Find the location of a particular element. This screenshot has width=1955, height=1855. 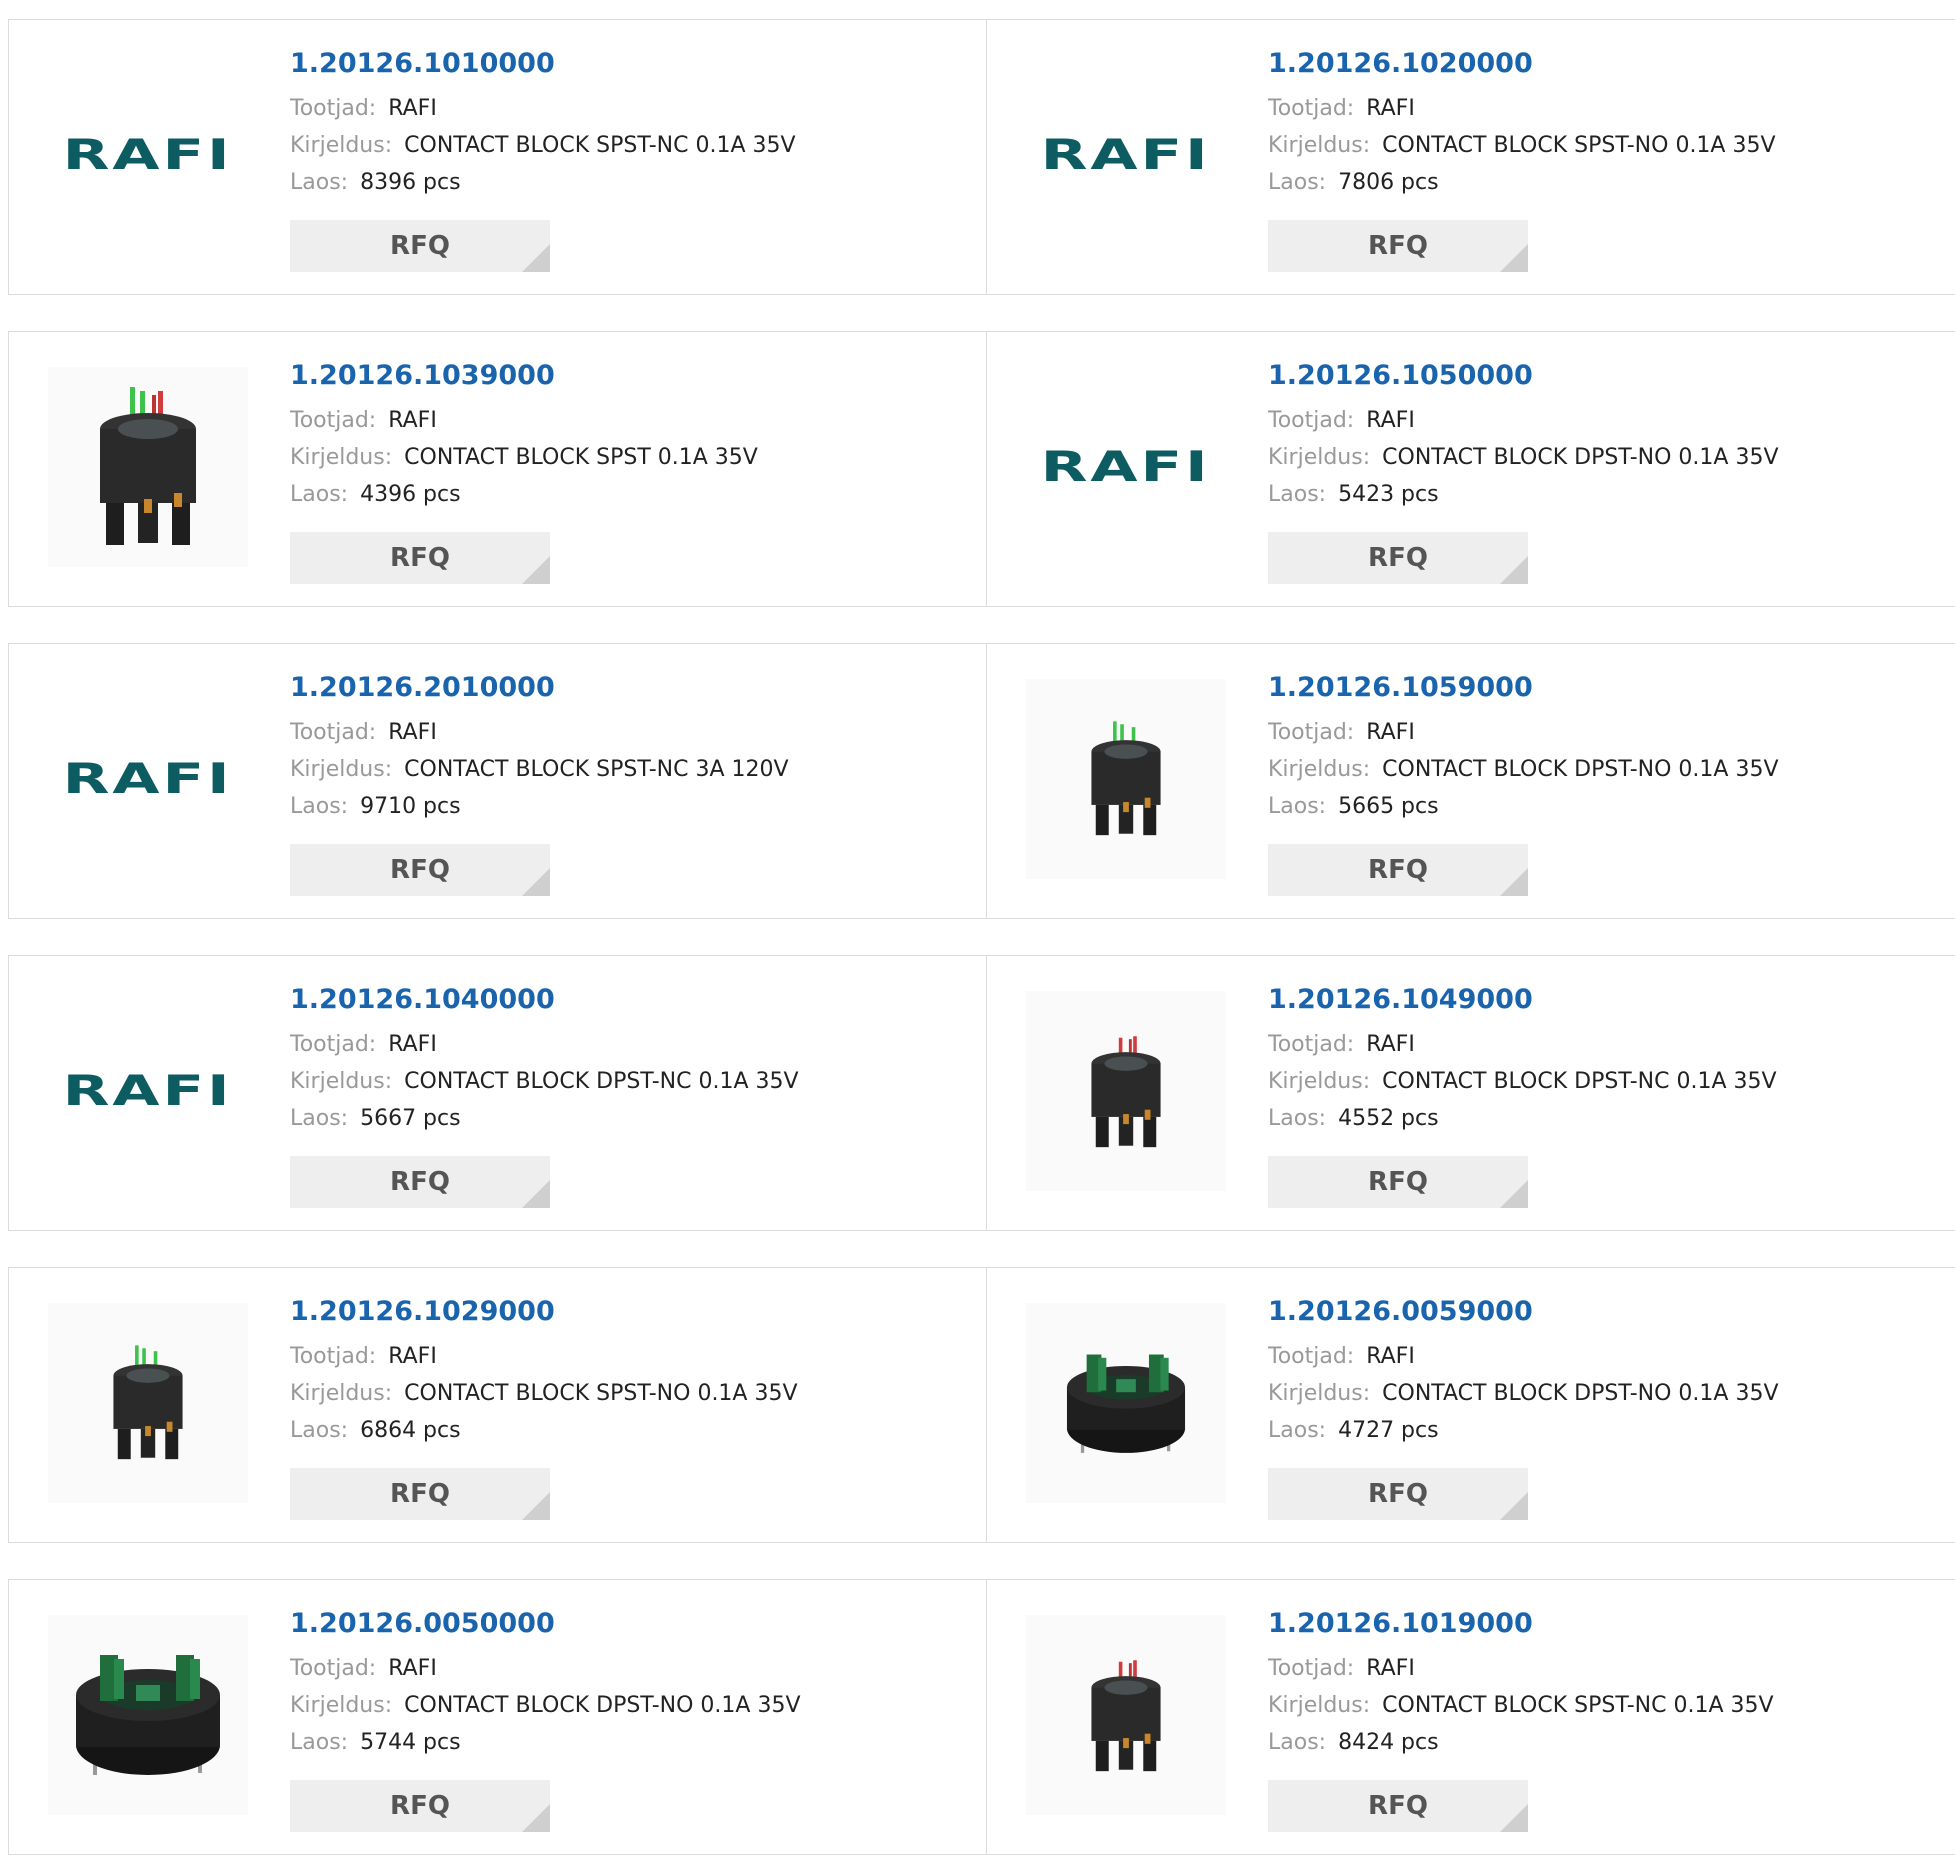

part-number-link: 1.20126.1049000 is located at coordinates (1522, 1000).